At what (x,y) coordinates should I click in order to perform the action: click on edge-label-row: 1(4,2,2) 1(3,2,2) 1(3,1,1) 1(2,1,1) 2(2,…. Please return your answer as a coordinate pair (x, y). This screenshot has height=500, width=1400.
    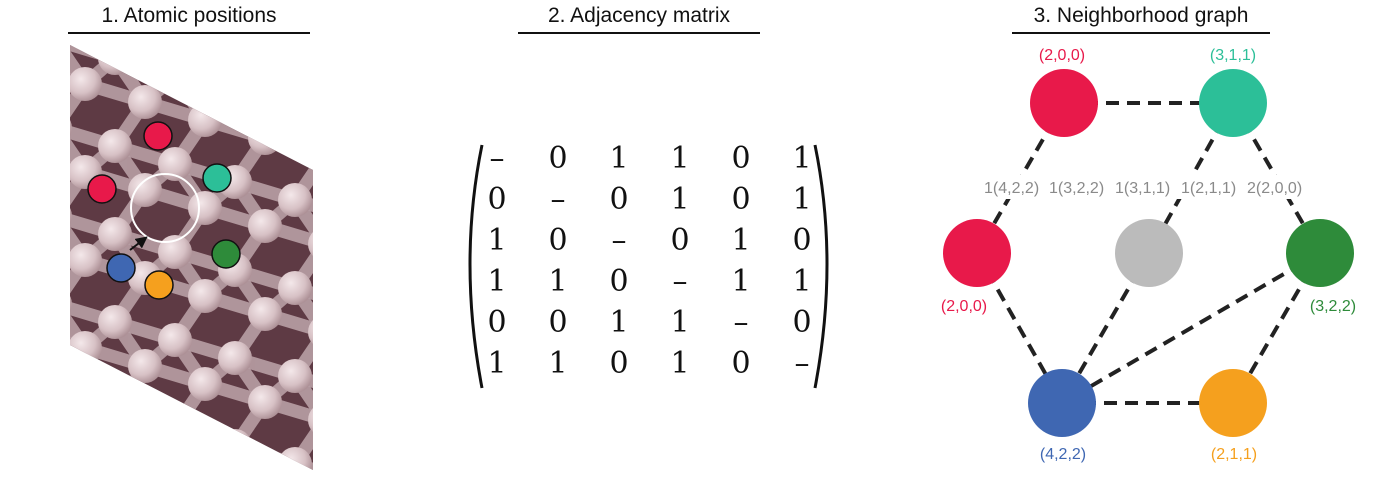
    Looking at the image, I should click on (1143, 188).